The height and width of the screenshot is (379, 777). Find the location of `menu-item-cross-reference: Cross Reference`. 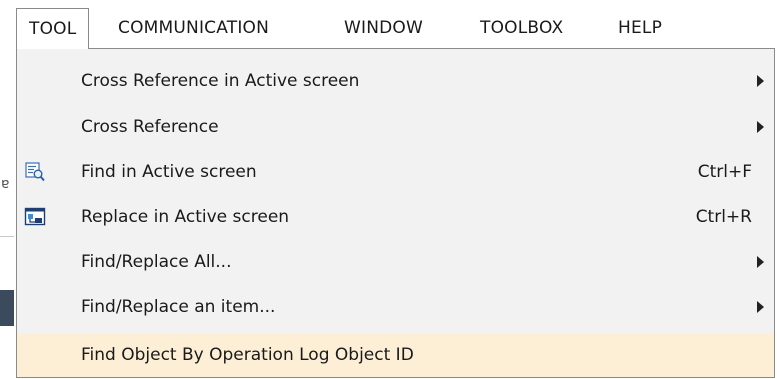

menu-item-cross-reference: Cross Reference is located at coordinates (395, 127).